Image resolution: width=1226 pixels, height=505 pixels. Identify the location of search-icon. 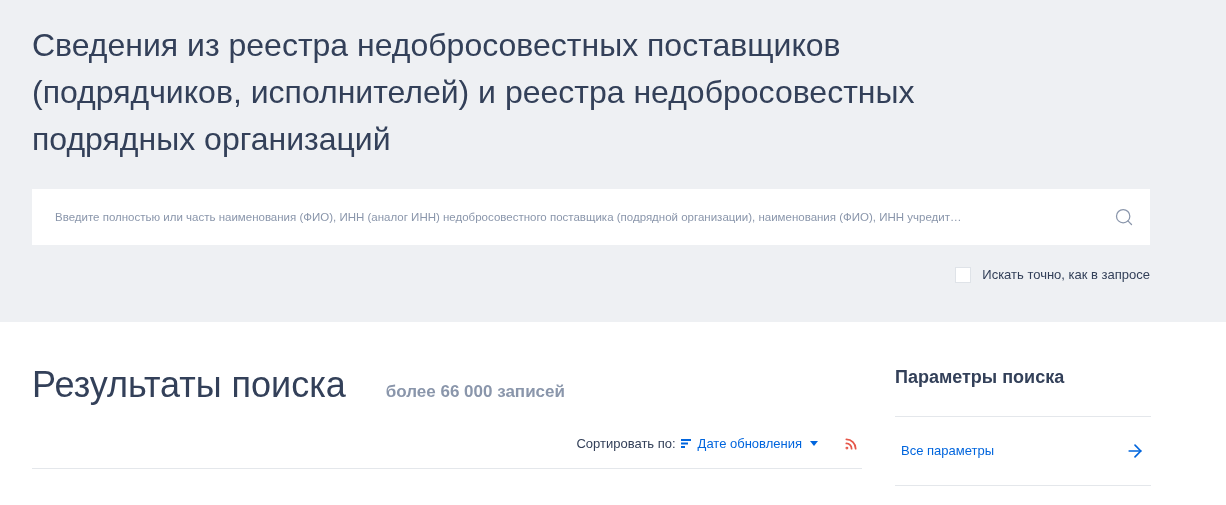
(1124, 217).